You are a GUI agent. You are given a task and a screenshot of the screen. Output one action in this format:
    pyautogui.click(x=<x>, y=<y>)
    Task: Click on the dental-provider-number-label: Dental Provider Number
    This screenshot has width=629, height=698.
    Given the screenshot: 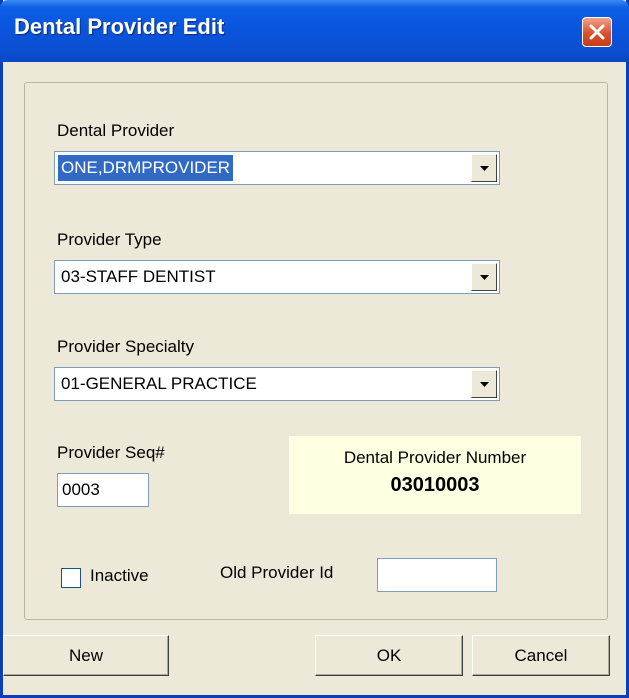 What is the action you would take?
    pyautogui.click(x=435, y=457)
    